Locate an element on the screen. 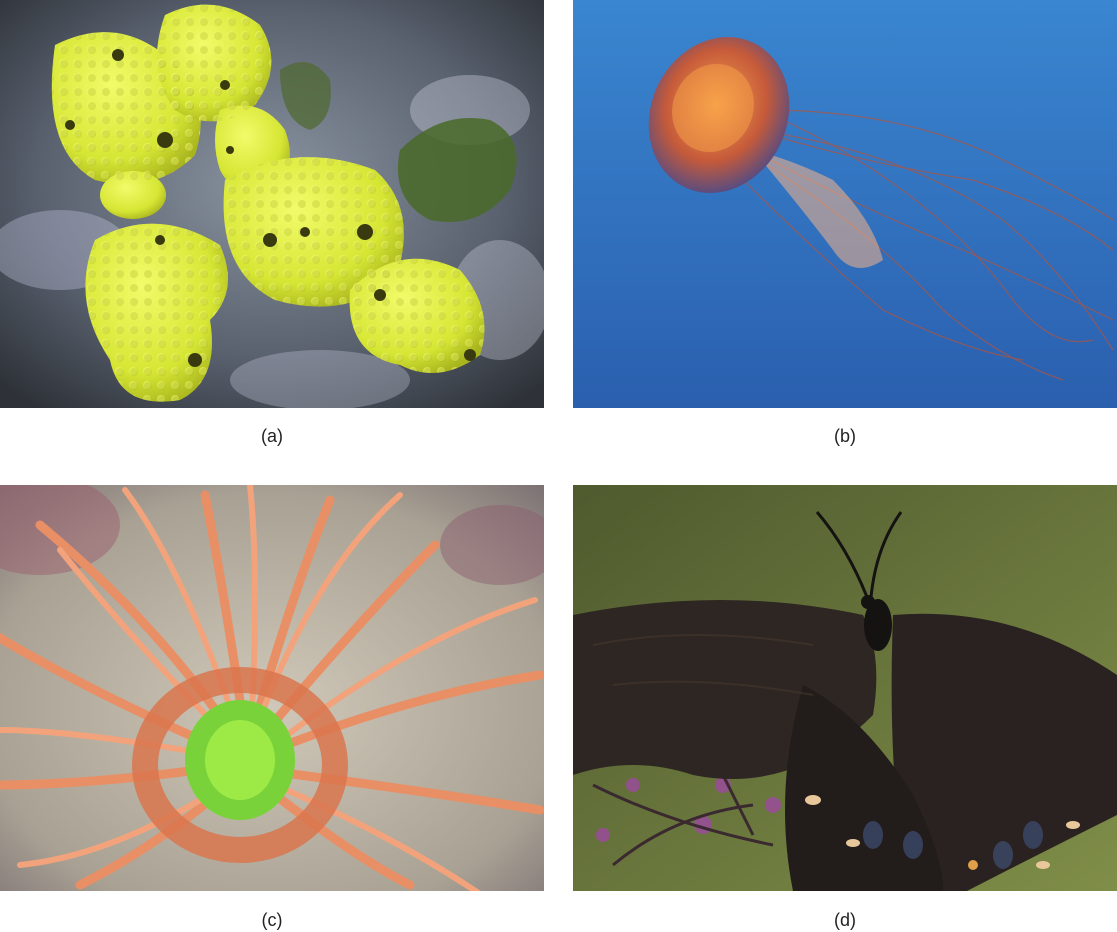 Image resolution: width=1117 pixels, height=932 pixels. caption-c: (c) is located at coordinates (272, 920).